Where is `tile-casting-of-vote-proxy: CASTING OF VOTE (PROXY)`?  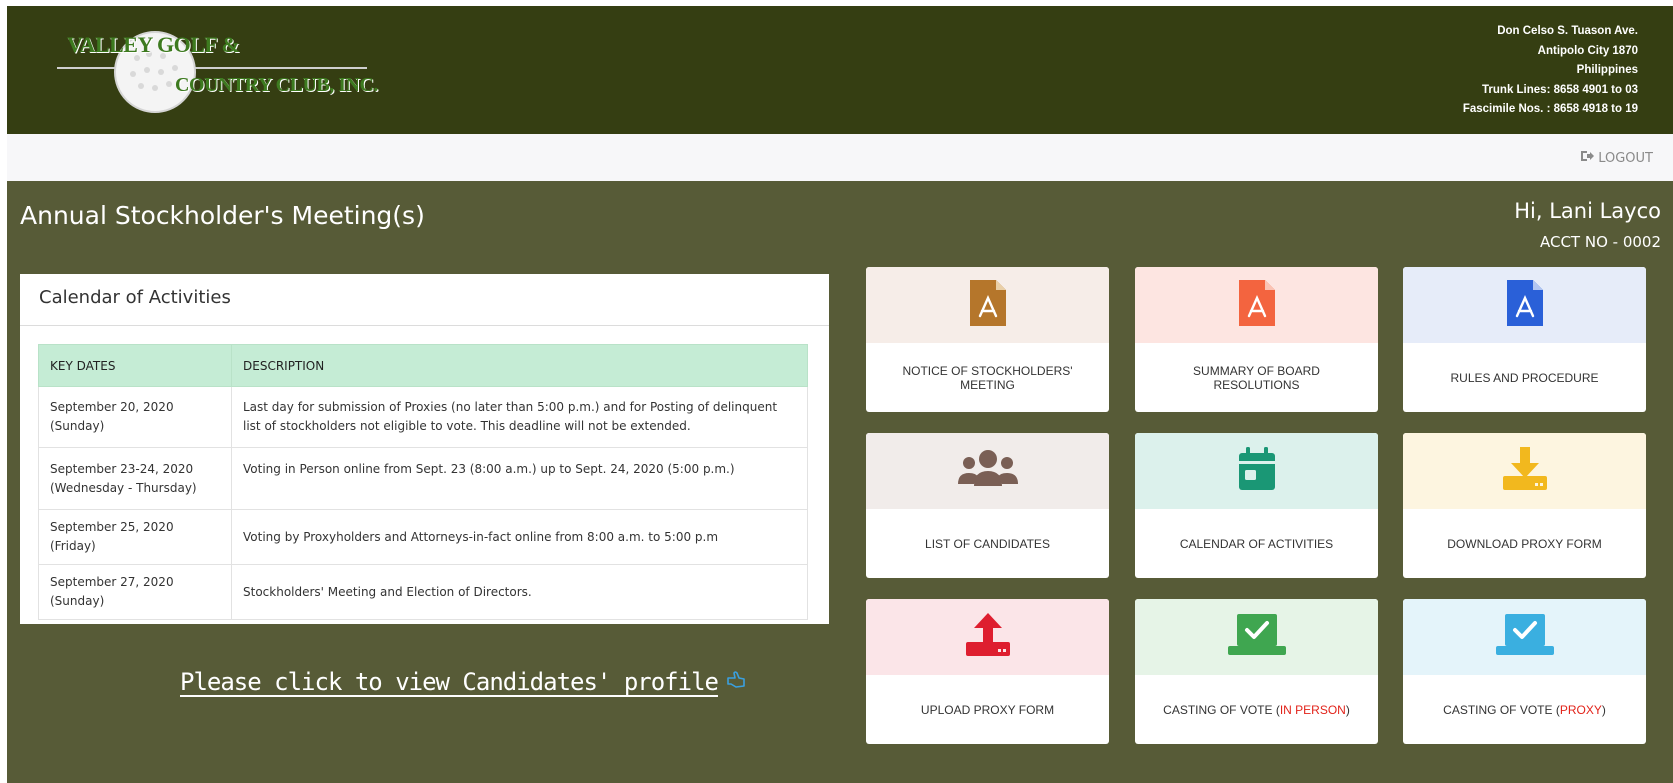
tile-casting-of-vote-proxy: CASTING OF VOTE (PROXY) is located at coordinates (1524, 671).